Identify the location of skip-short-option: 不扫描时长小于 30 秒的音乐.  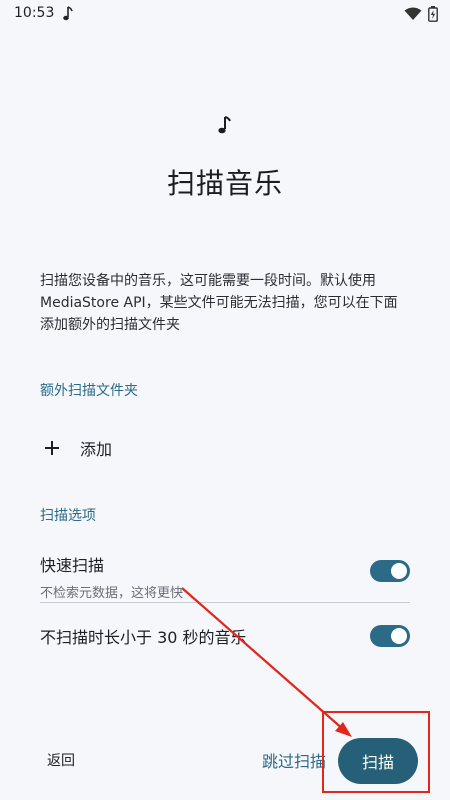
(225, 637).